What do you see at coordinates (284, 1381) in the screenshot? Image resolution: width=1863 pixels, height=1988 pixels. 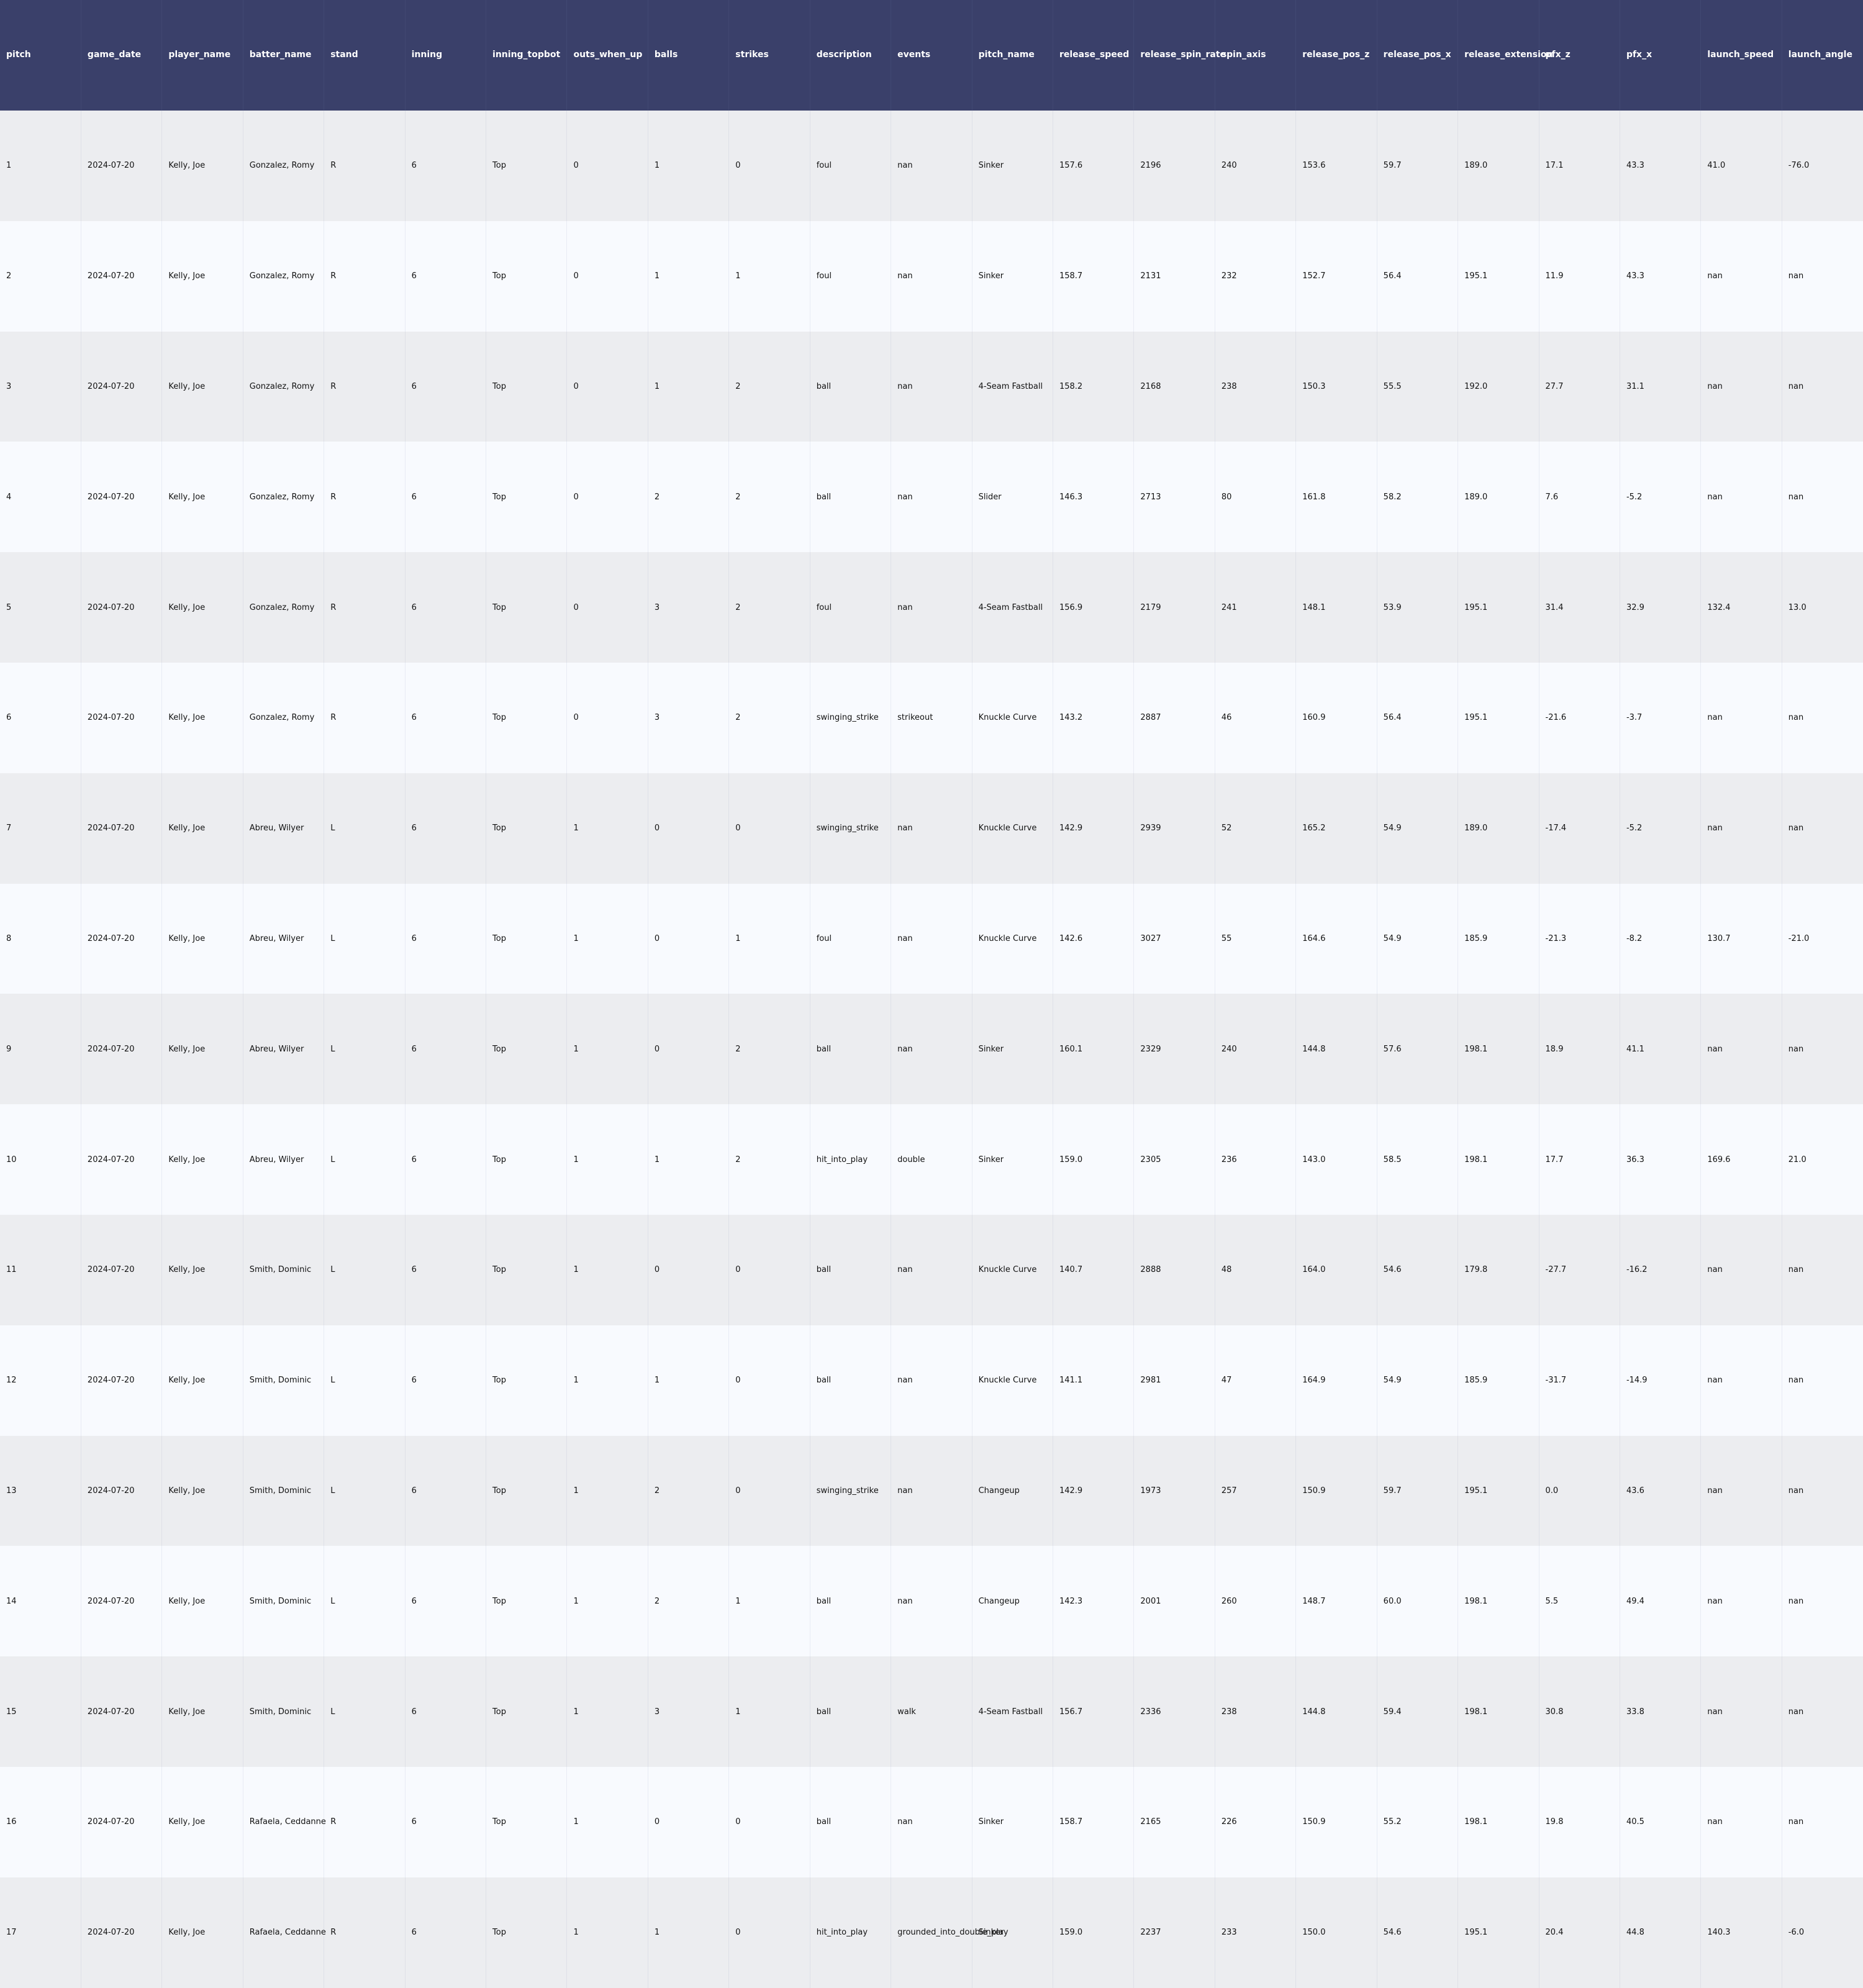 I see `cell-batter-name: Smith, Dominic` at bounding box center [284, 1381].